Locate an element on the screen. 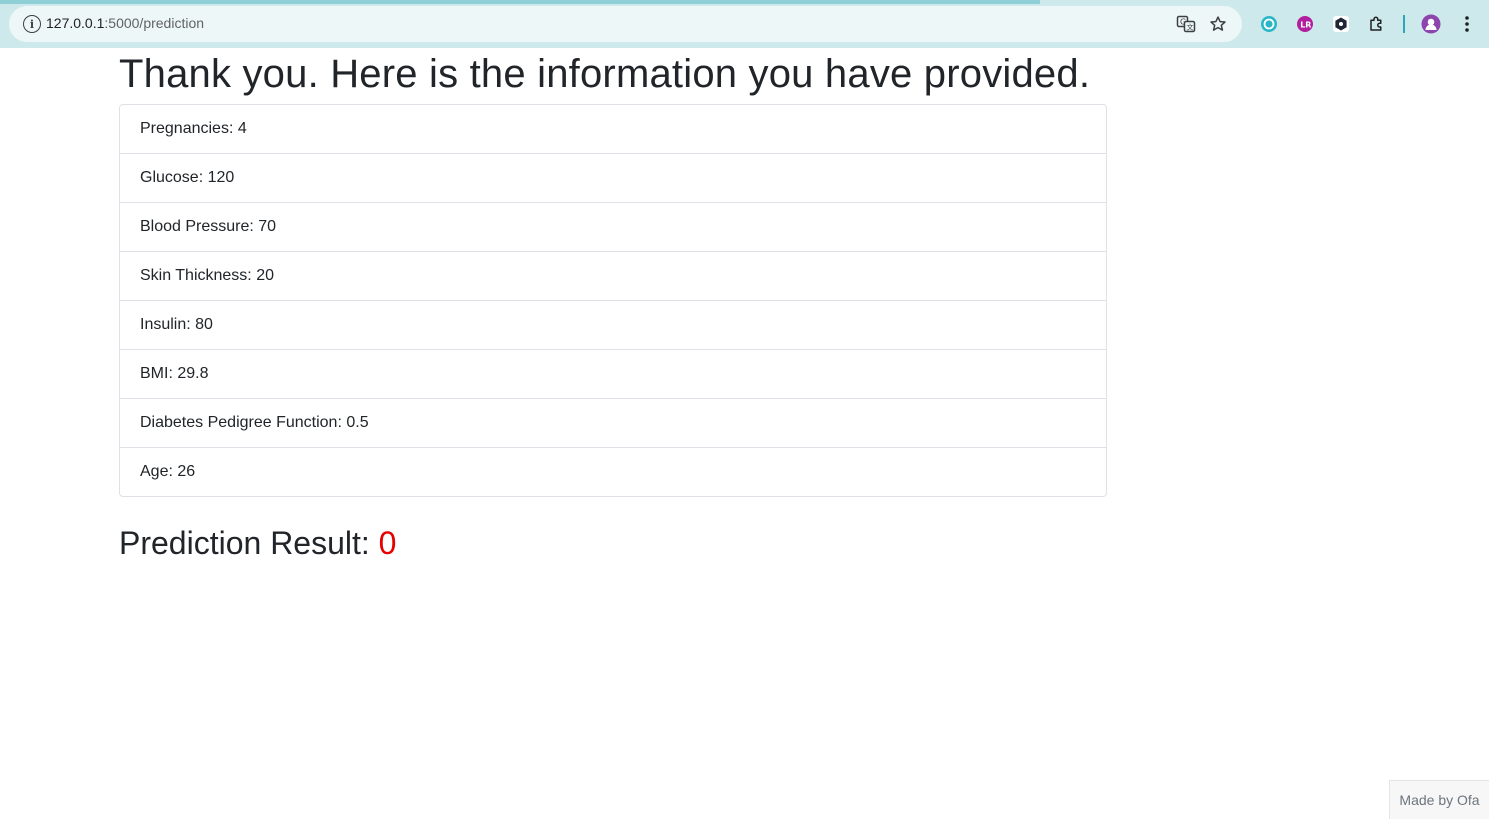 This screenshot has height=819, width=1489. extension-1-icon is located at coordinates (1269, 24).